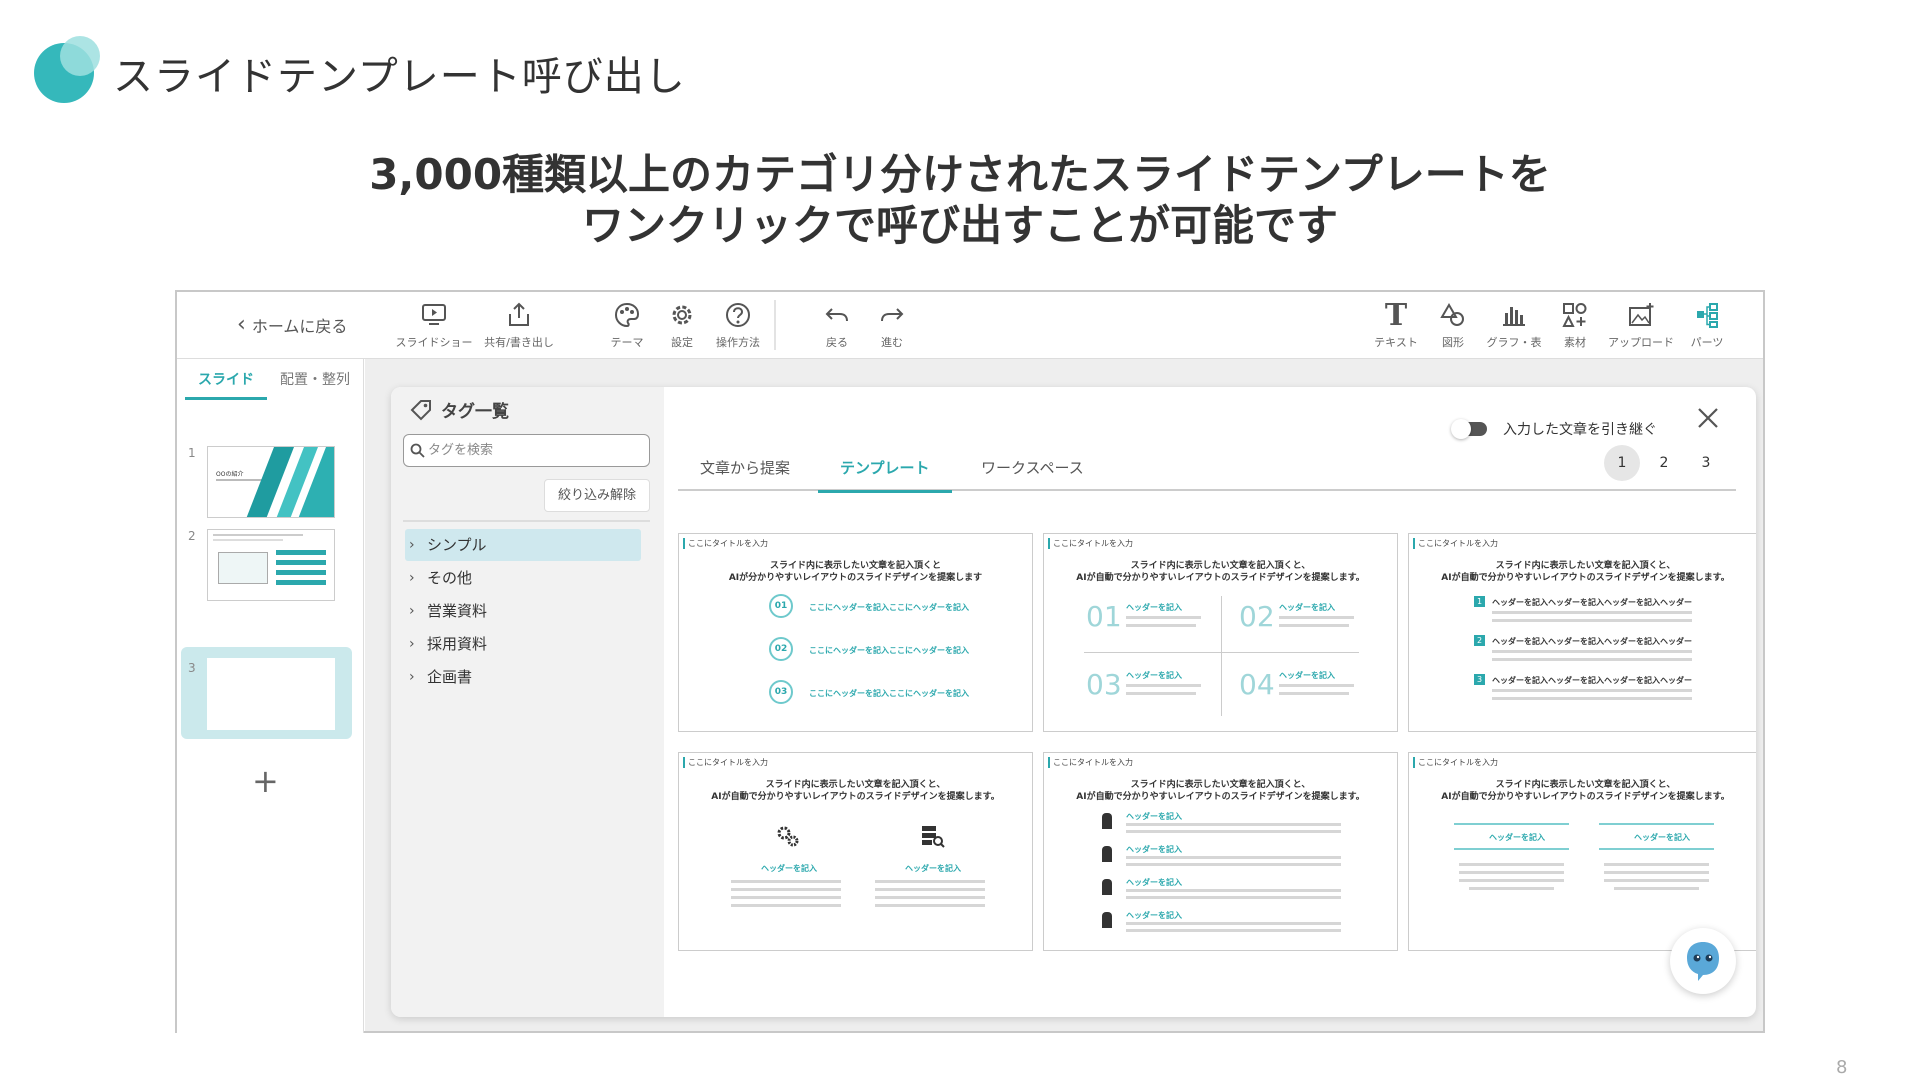 The width and height of the screenshot is (1920, 1080). I want to click on close-icon, so click(1708, 418).